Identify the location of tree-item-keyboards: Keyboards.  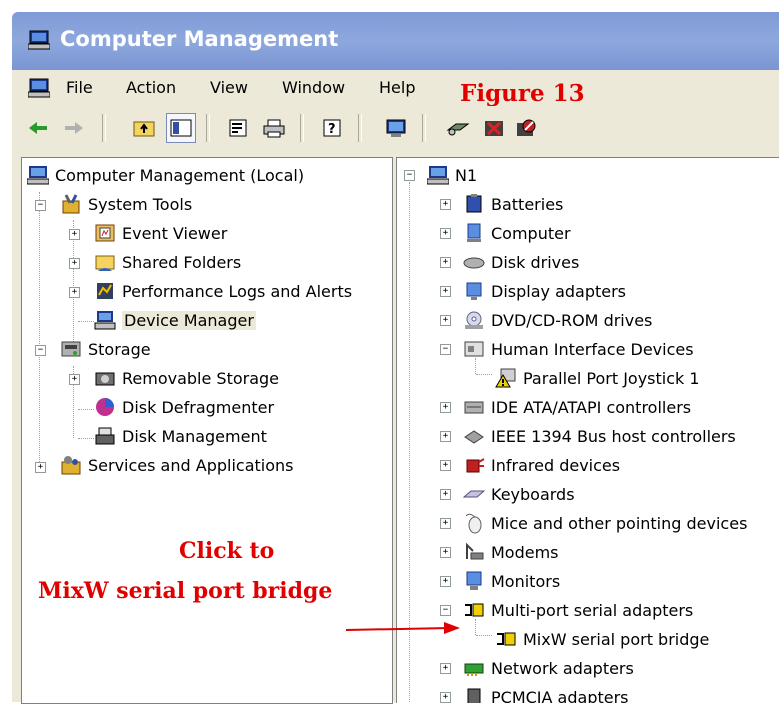
(518, 494).